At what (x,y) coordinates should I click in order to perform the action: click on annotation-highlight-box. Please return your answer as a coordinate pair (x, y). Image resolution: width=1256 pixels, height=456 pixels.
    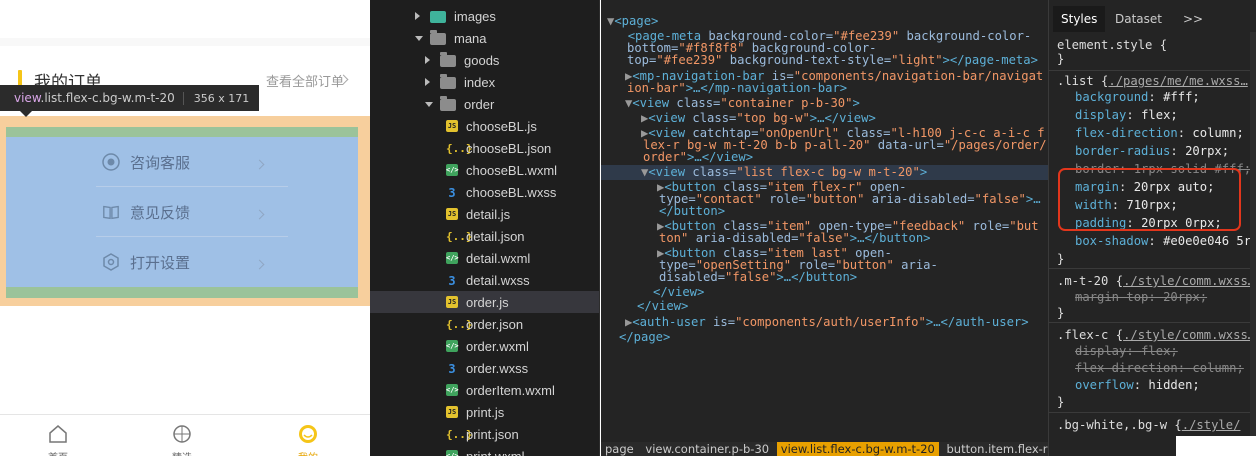
    Looking at the image, I should click on (1149, 199).